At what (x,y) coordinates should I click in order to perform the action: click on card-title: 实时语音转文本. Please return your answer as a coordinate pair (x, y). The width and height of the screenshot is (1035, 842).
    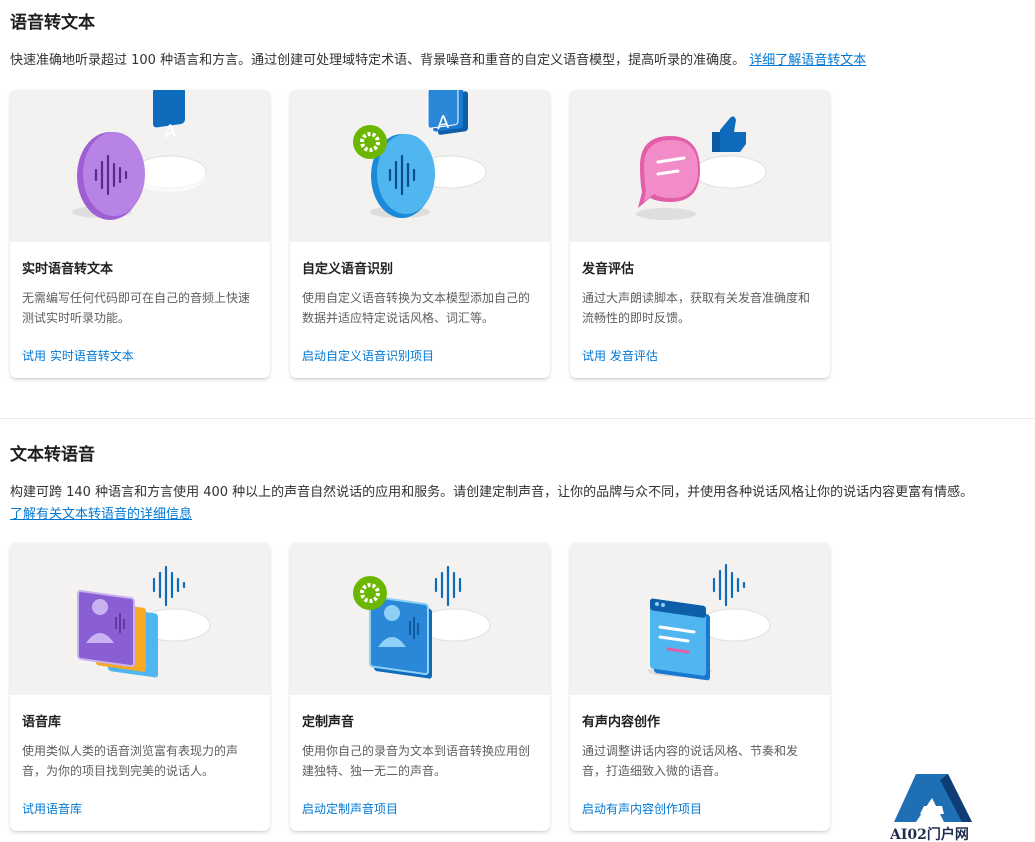
    Looking at the image, I should click on (68, 269).